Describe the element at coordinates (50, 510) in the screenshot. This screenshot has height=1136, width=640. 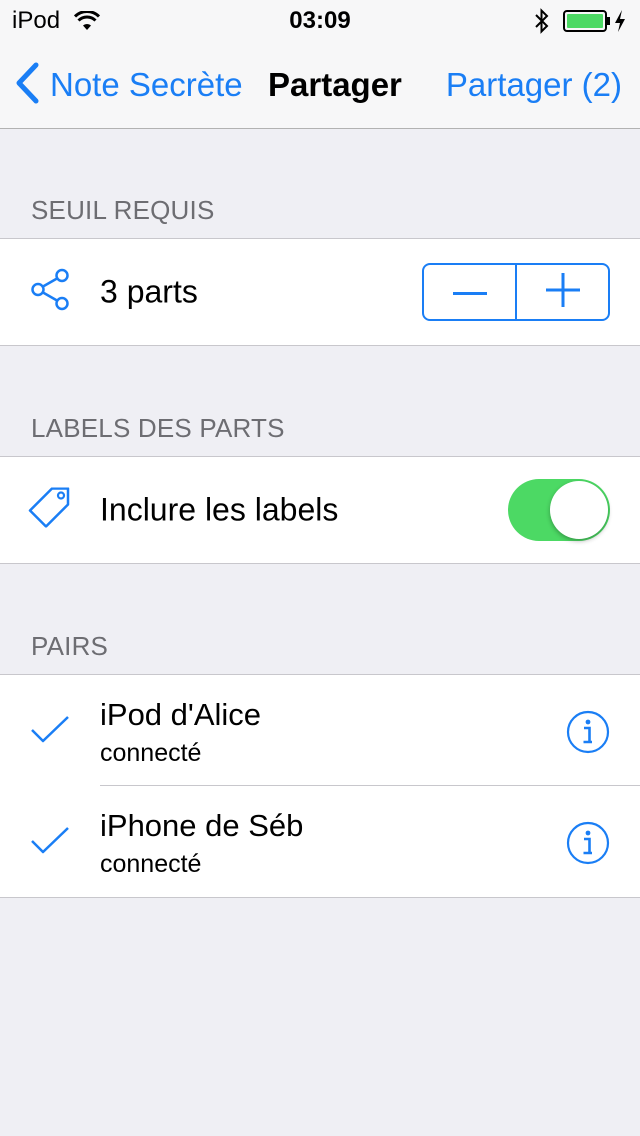
I see `tag-icon` at that location.